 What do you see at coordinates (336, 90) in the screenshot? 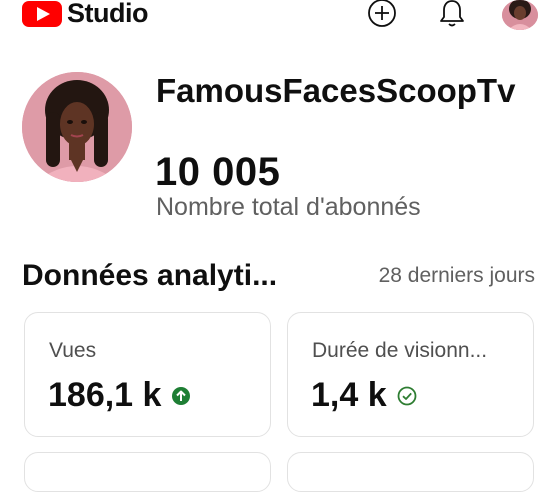
I see `channel-name: FamousFacesScoopTv` at bounding box center [336, 90].